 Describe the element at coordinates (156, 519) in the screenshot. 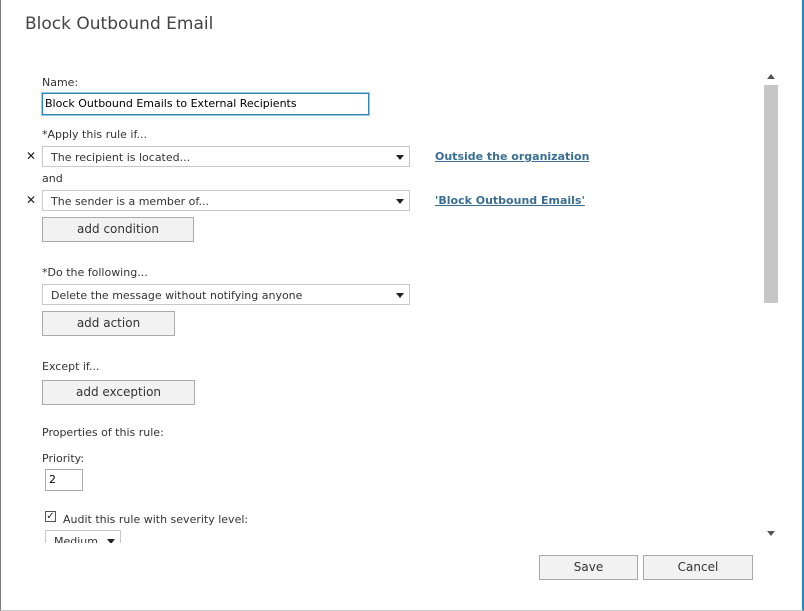

I see `audit-label: Audit this rule with severity level:` at that location.